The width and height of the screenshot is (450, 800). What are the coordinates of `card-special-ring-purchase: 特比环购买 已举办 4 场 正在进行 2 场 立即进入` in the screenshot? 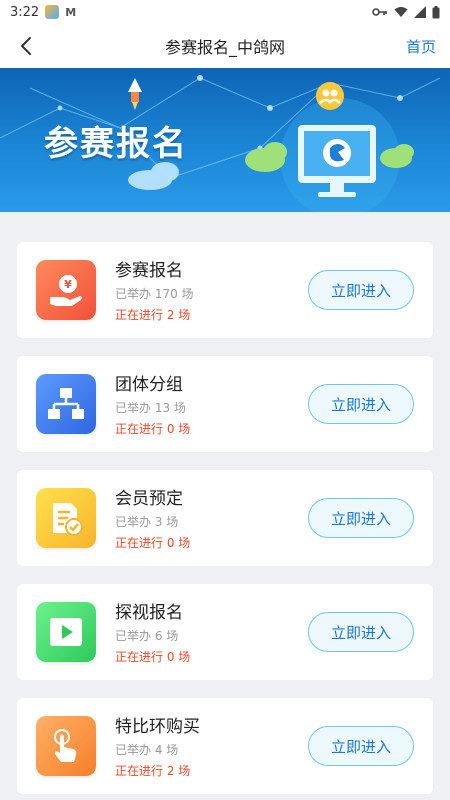 It's located at (225, 746).